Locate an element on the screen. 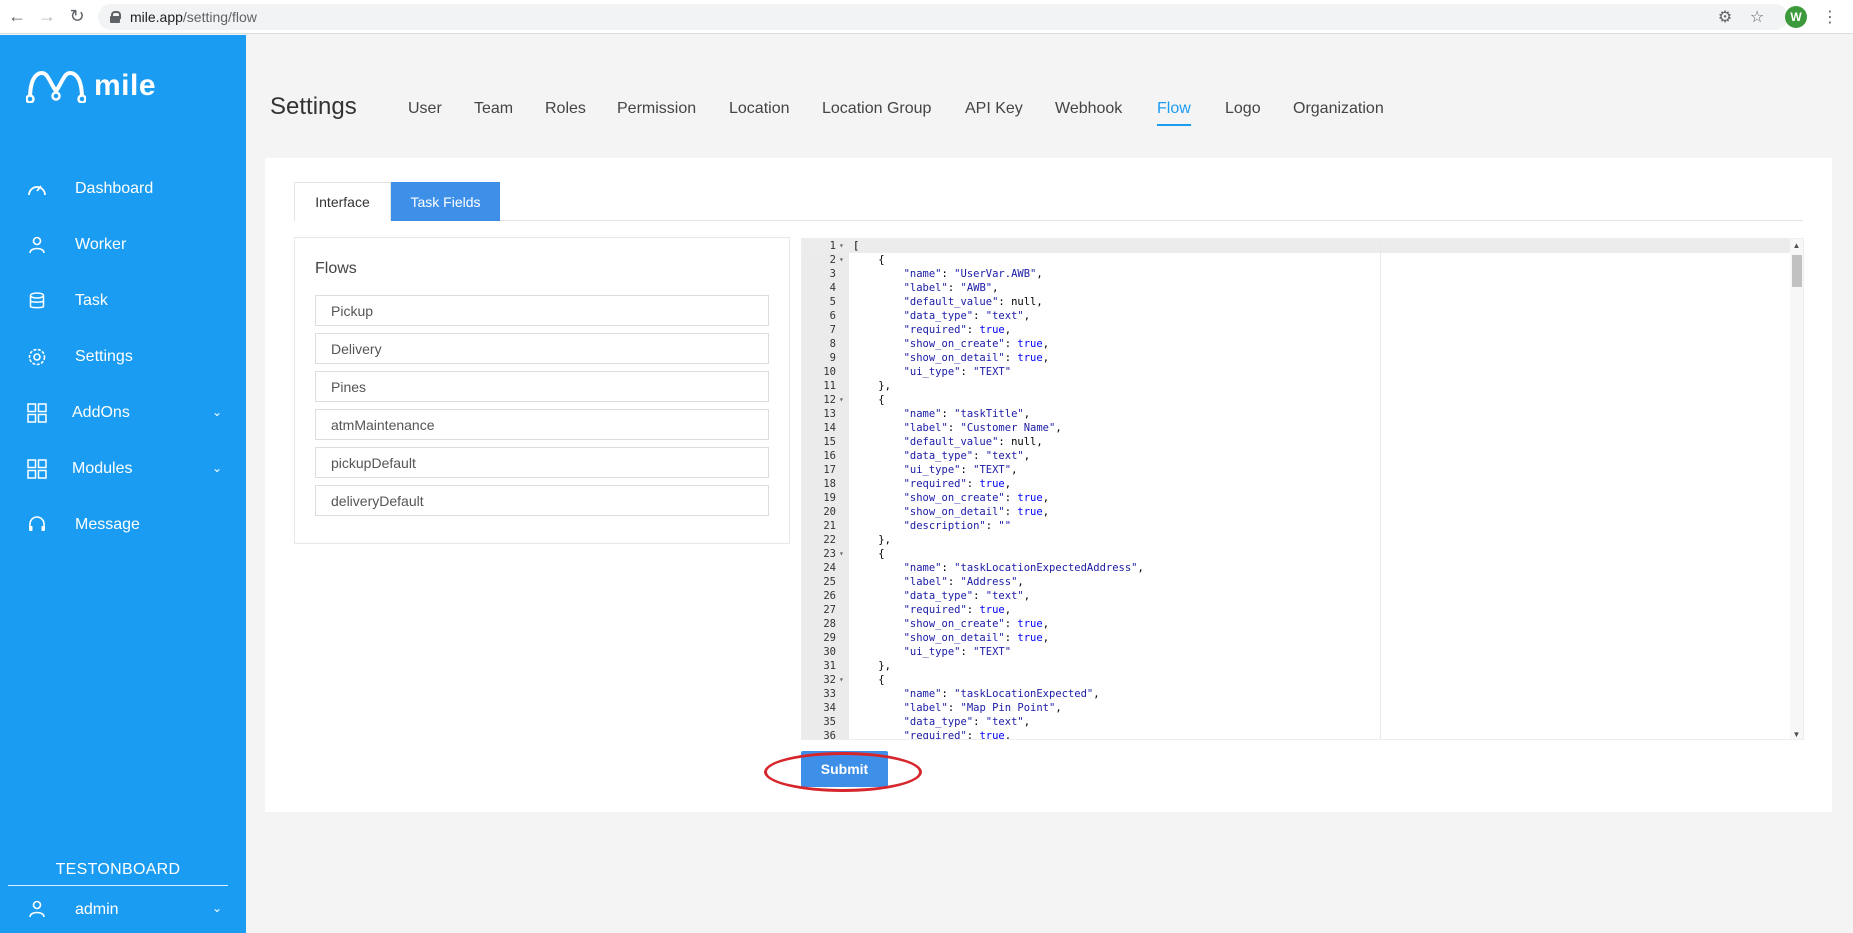 This screenshot has width=1853, height=933. tab-user: User is located at coordinates (425, 109).